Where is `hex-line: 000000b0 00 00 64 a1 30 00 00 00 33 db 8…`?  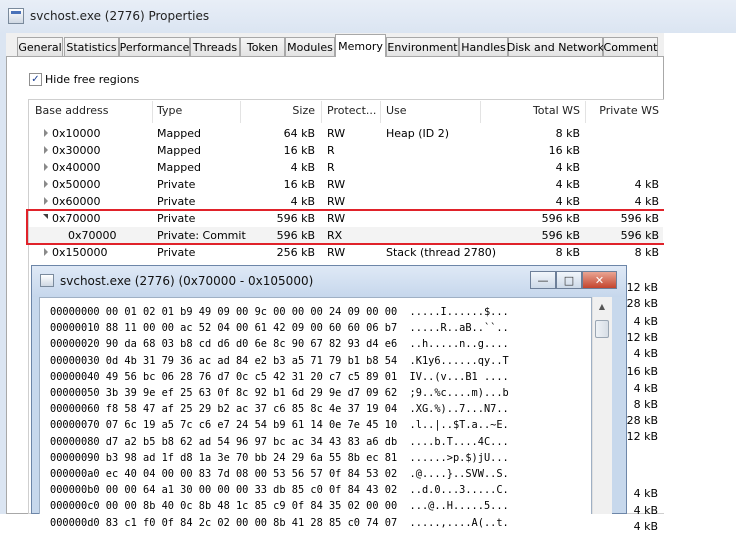 hex-line: 000000b0 00 00 64 a1 30 00 00 00 33 db 8… is located at coordinates (279, 490).